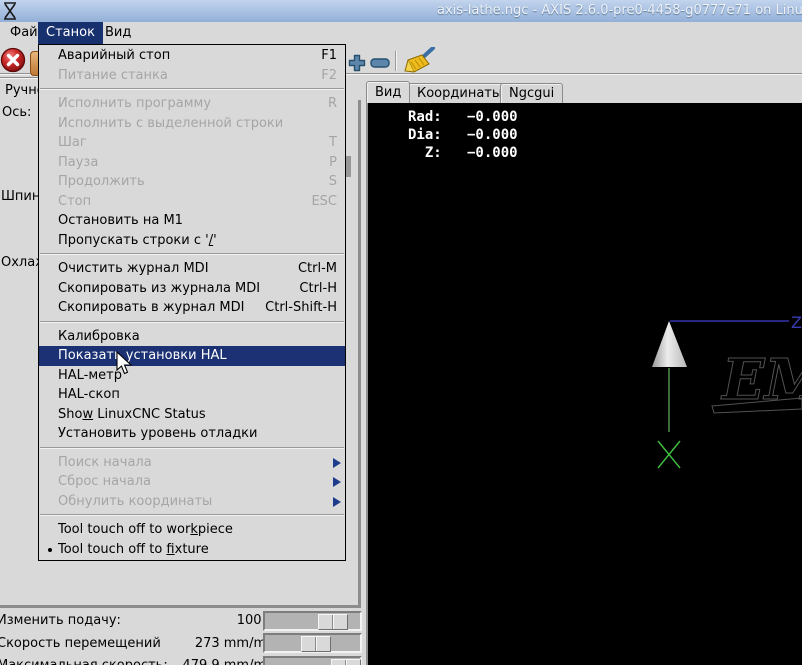  Describe the element at coordinates (329, 55) in the screenshot. I see `menu-item-accel: F1` at that location.